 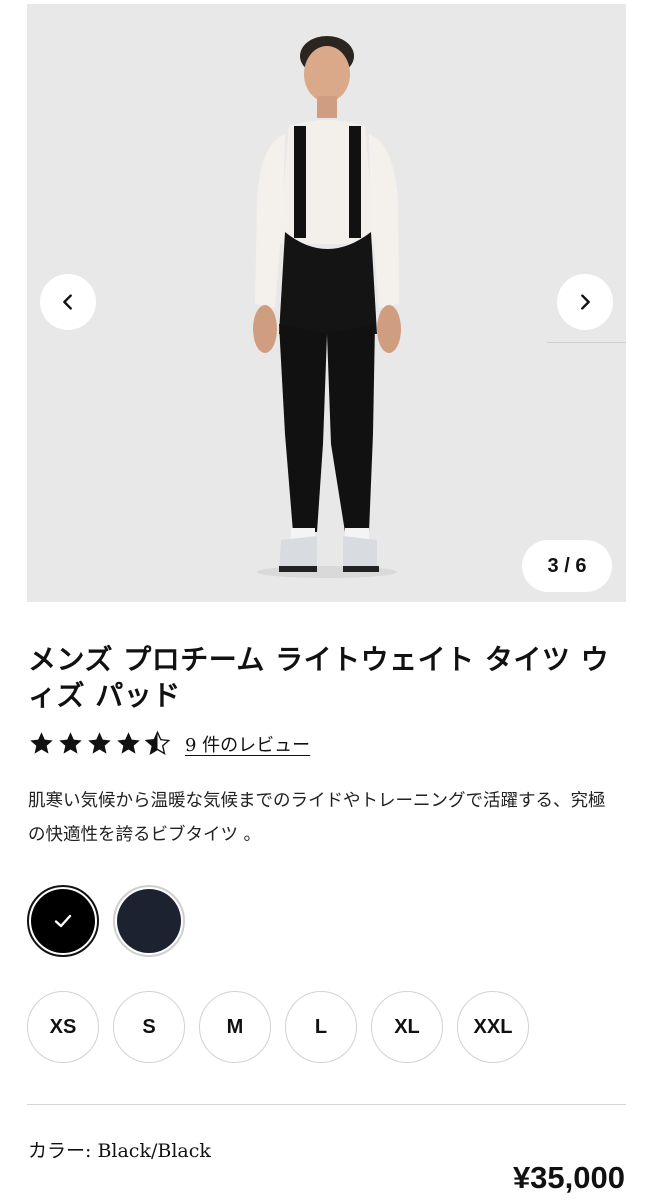 What do you see at coordinates (326, 1104) in the screenshot?
I see `section-divider` at bounding box center [326, 1104].